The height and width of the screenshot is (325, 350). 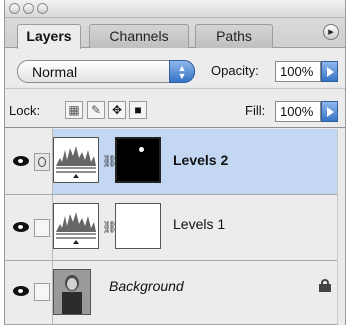 I want to click on fill-field: 100%, so click(x=298, y=111).